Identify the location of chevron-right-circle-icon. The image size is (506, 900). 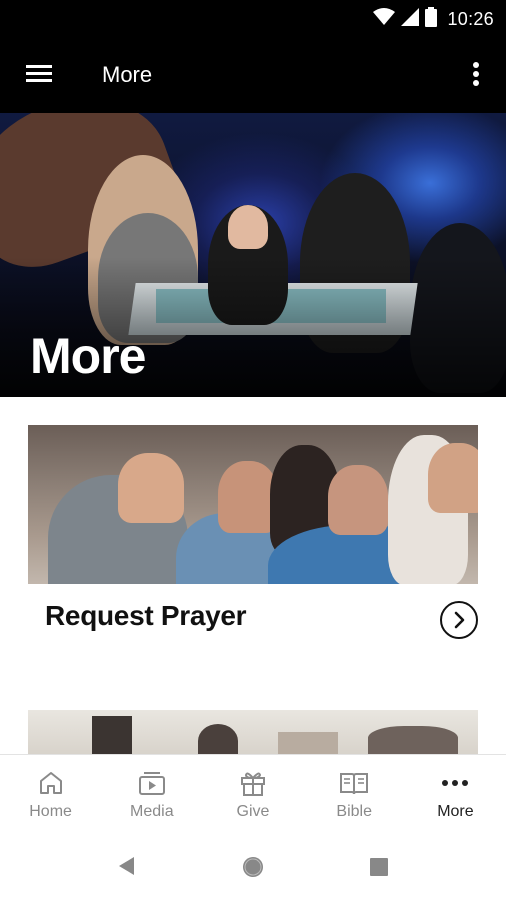
(459, 620).